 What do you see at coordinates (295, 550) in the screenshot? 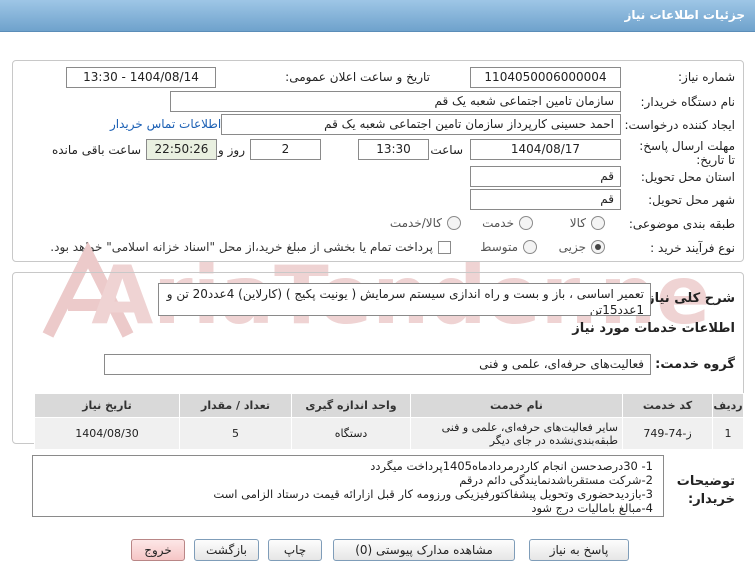
I see `print-button: چاپ` at bounding box center [295, 550].